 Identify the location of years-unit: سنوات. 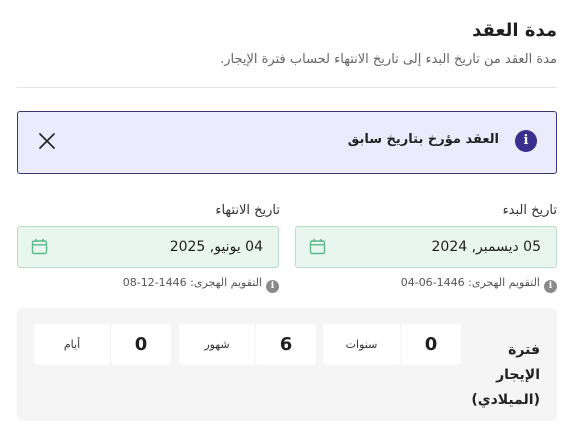
(361, 344).